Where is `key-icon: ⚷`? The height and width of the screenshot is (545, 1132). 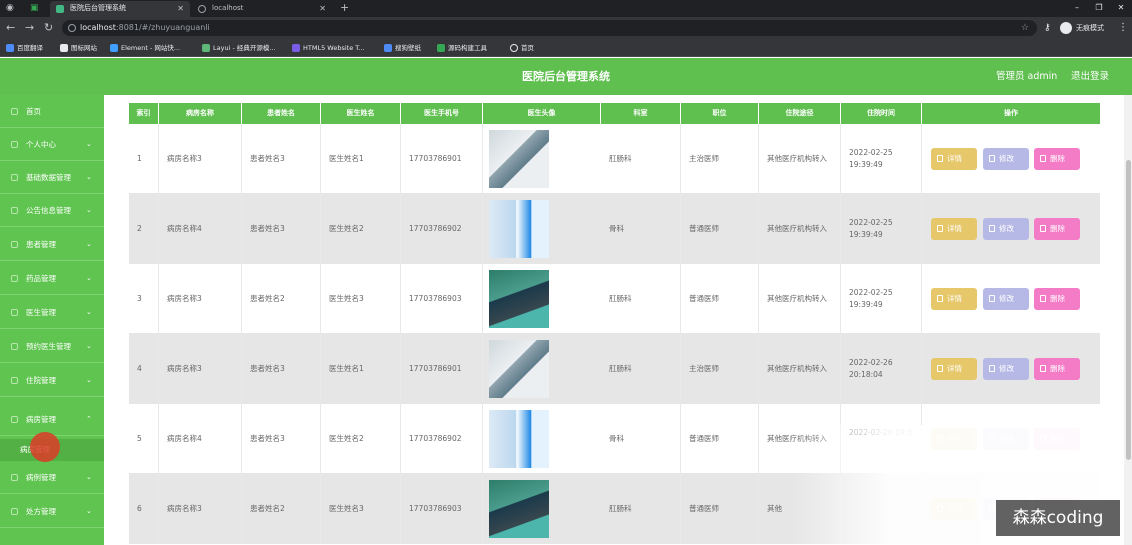 key-icon: ⚷ is located at coordinates (1047, 28).